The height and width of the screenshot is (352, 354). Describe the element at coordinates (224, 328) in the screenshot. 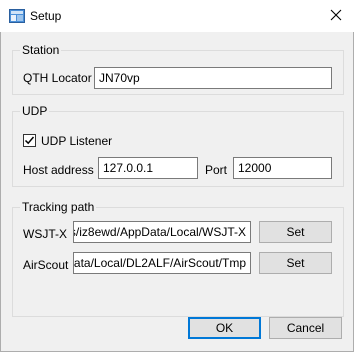

I see `ok-button: OK` at that location.